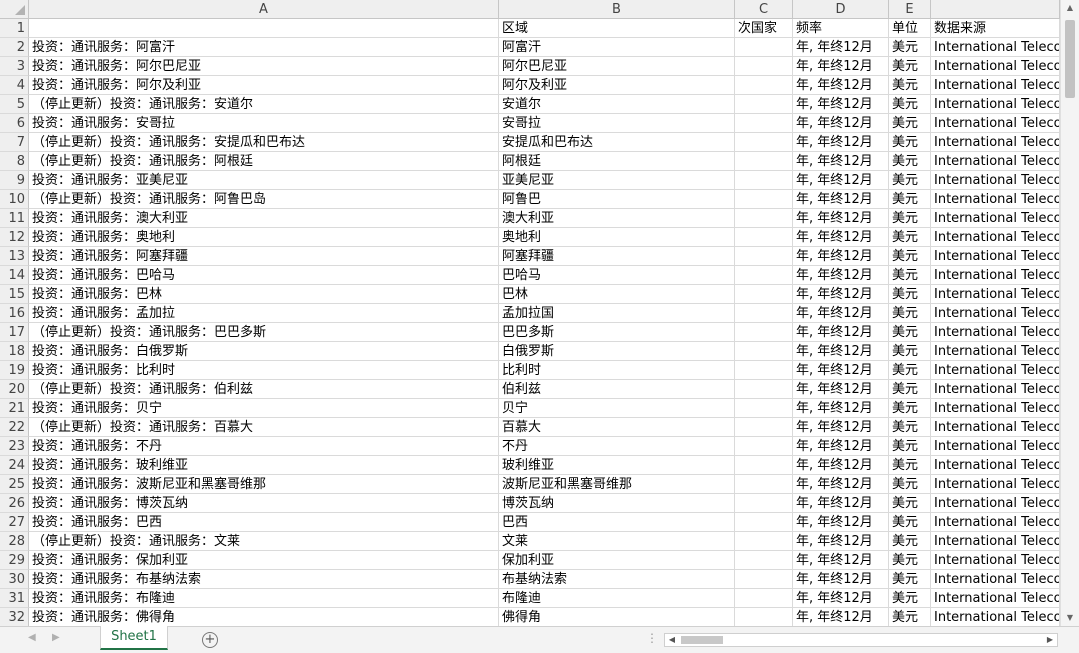  What do you see at coordinates (14, 104) in the screenshot?
I see `row-header: 5` at bounding box center [14, 104].